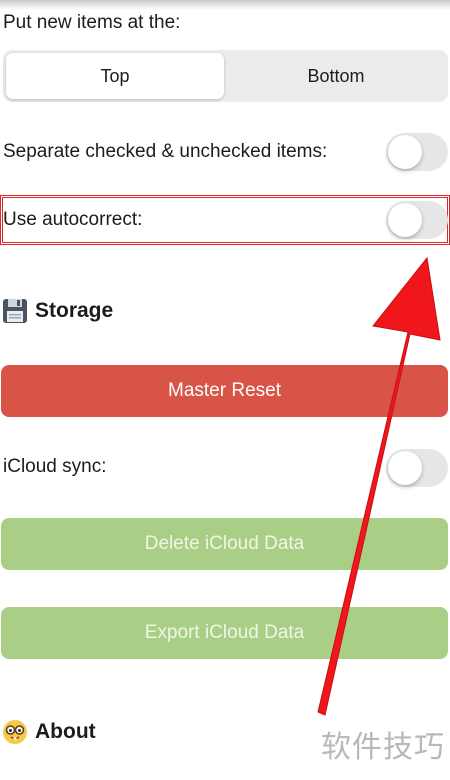 This screenshot has height=780, width=450. Describe the element at coordinates (336, 76) in the screenshot. I see `segment-bottom: Bottom` at that location.